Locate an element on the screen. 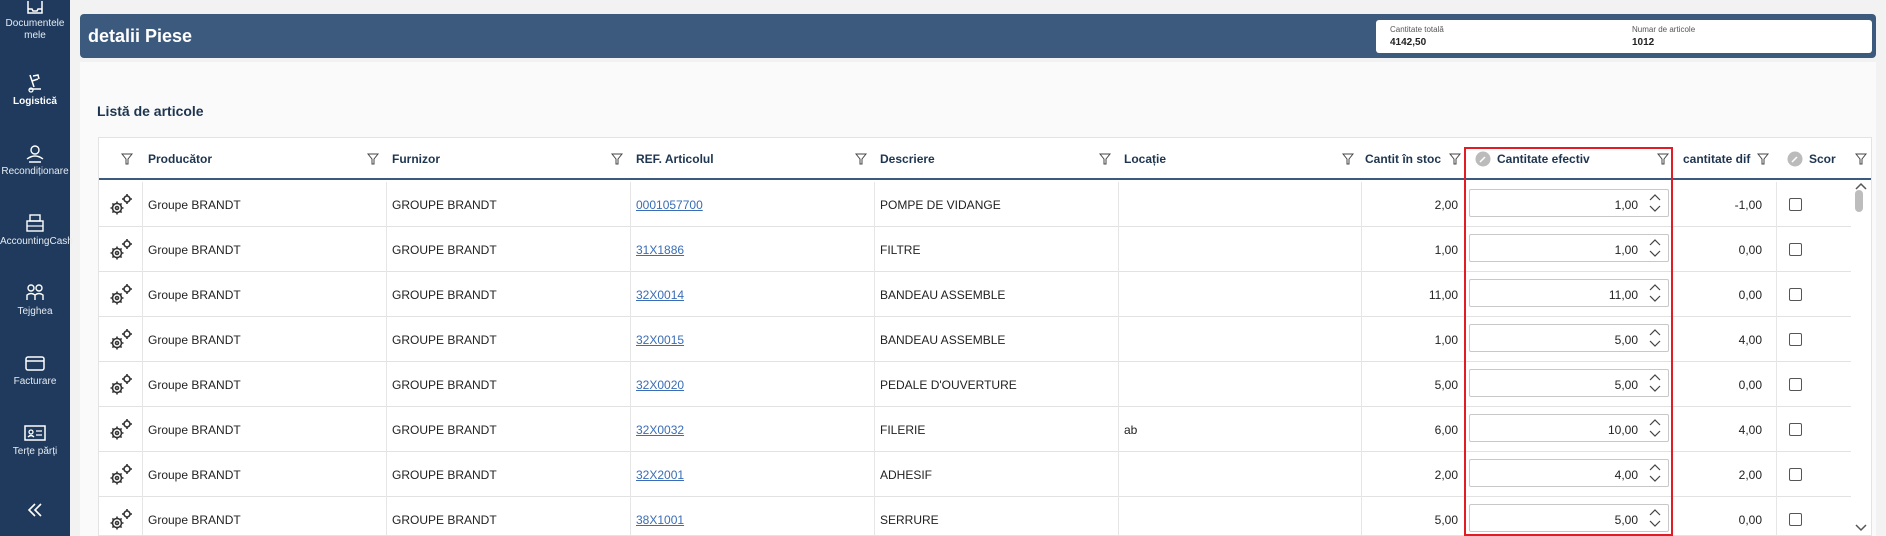 The width and height of the screenshot is (1886, 536). column-header-diff: cantitate dif is located at coordinates (1727, 159).